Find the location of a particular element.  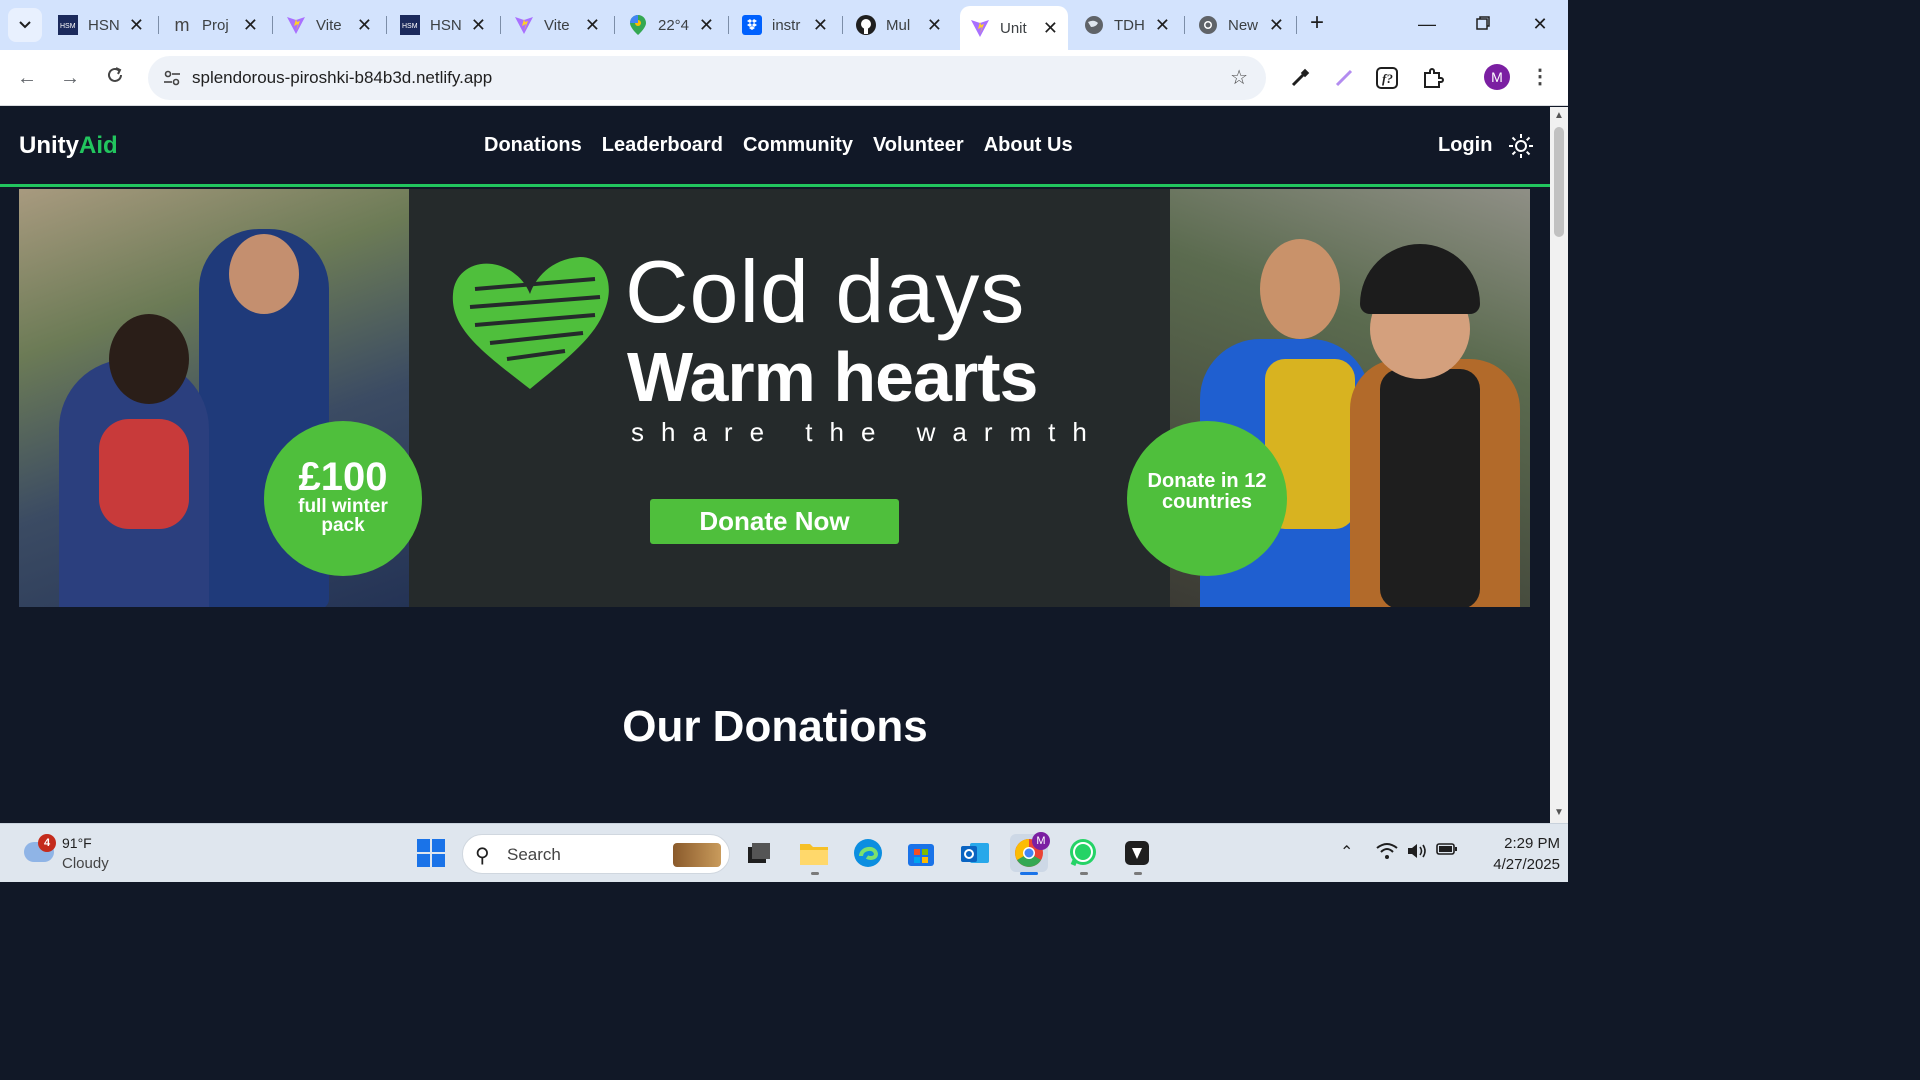

edge-button is located at coordinates (868, 853).